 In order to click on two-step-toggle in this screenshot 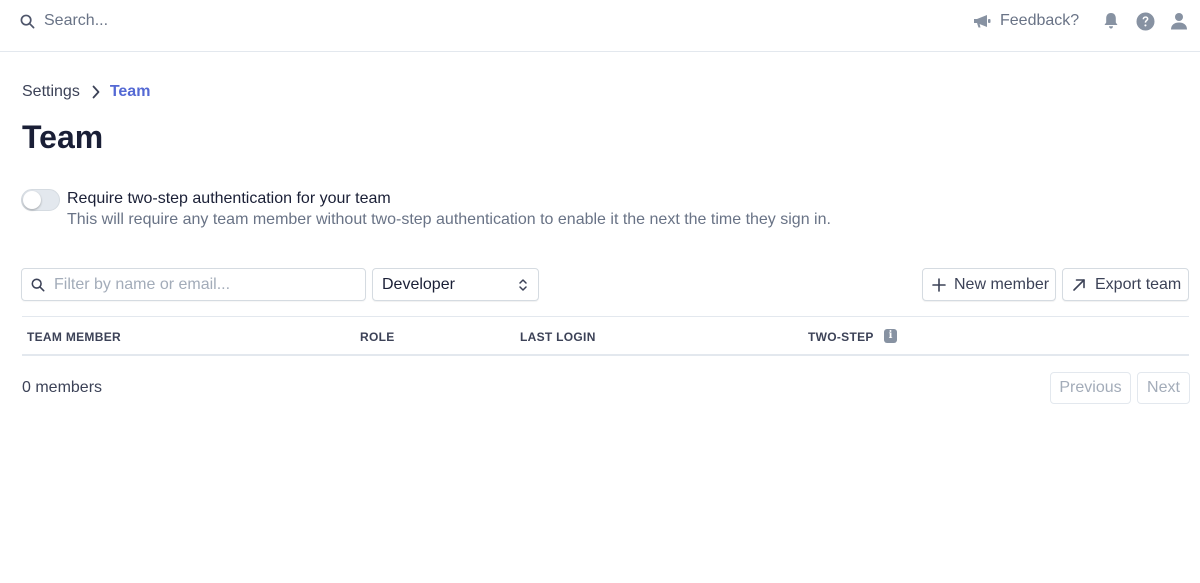, I will do `click(40, 200)`.